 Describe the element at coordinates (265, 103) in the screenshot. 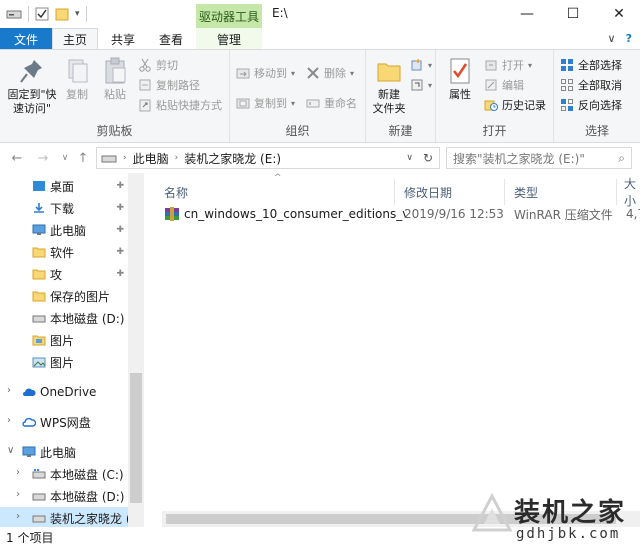

I see `copy-to-button: 复制到 ▾` at that location.